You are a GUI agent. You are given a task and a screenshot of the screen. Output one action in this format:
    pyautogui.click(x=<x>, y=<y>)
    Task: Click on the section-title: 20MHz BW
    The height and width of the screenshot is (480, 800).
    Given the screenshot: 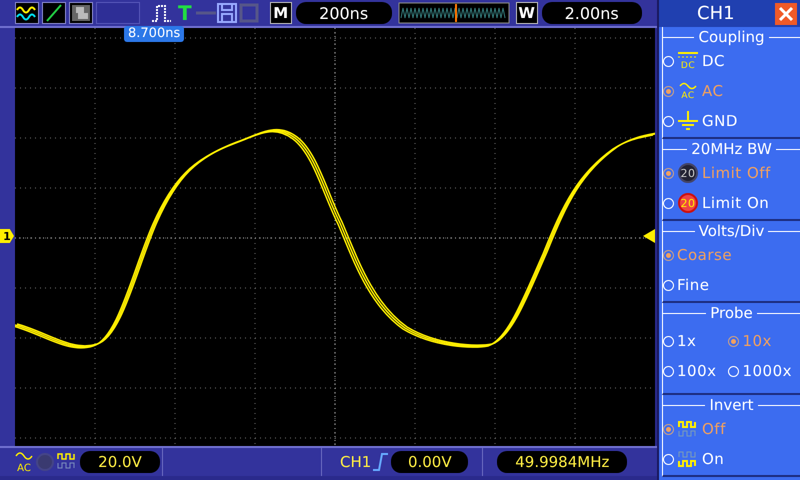 What is the action you would take?
    pyautogui.click(x=731, y=149)
    